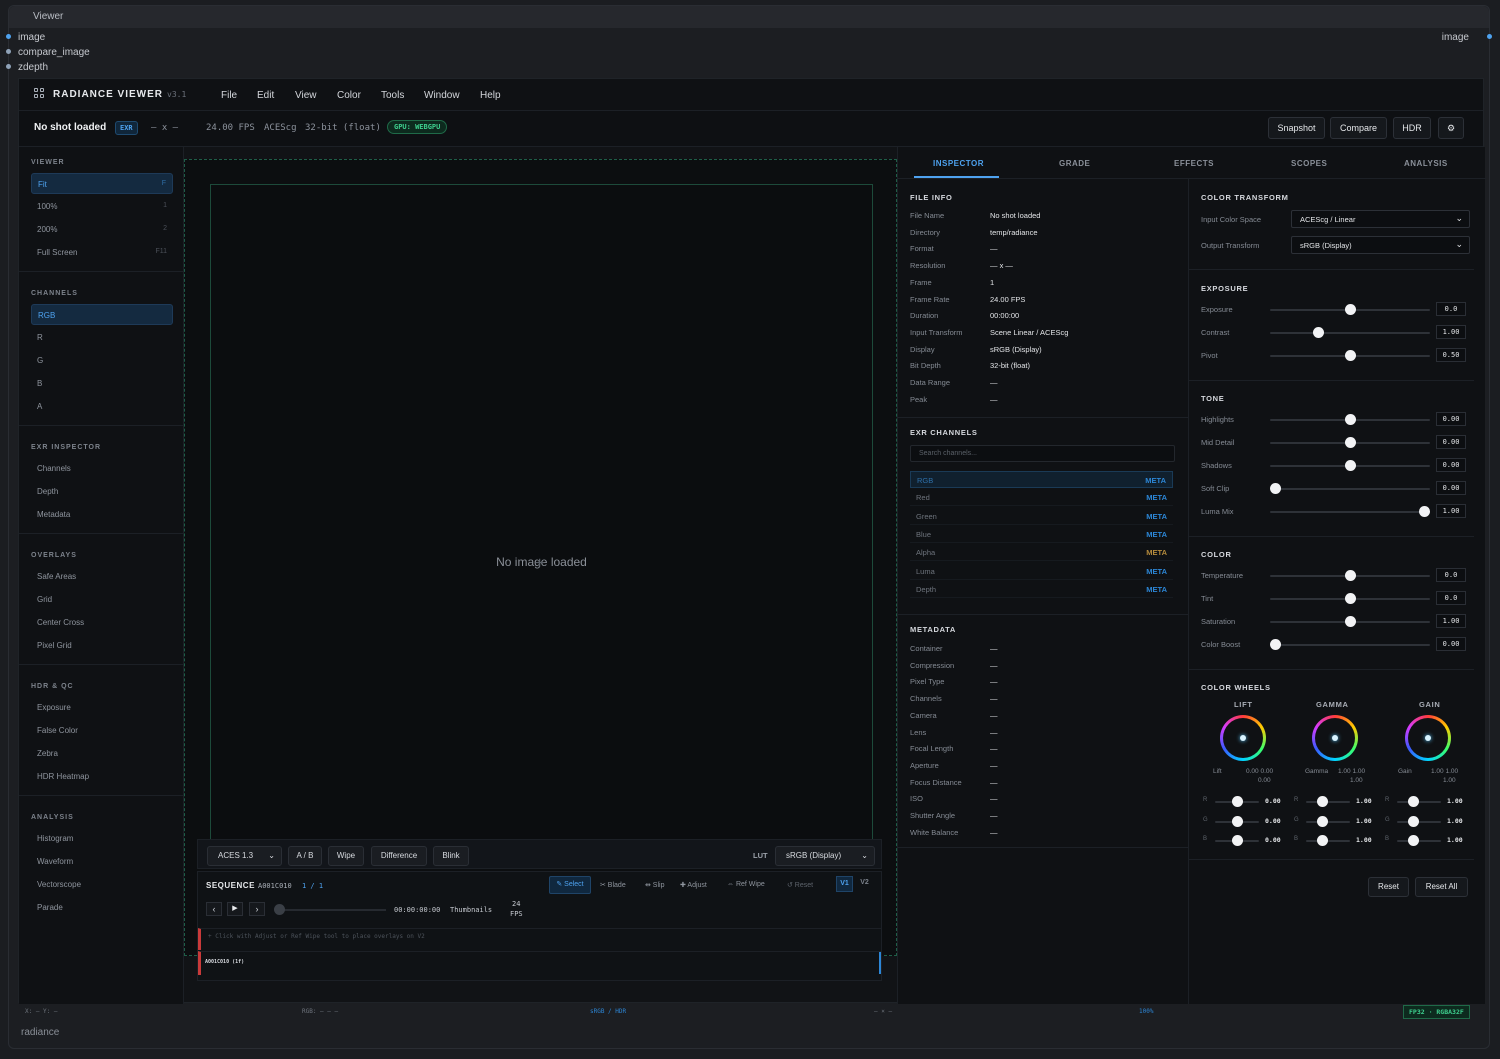  I want to click on exposure-value: 0.0, so click(1451, 309).